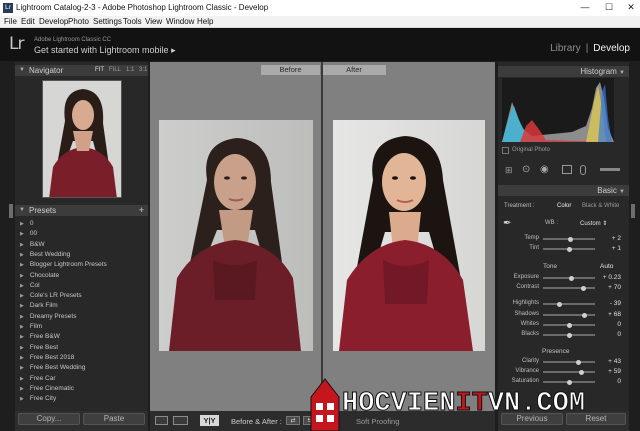  I want to click on menu-edit: Edit, so click(28, 21).